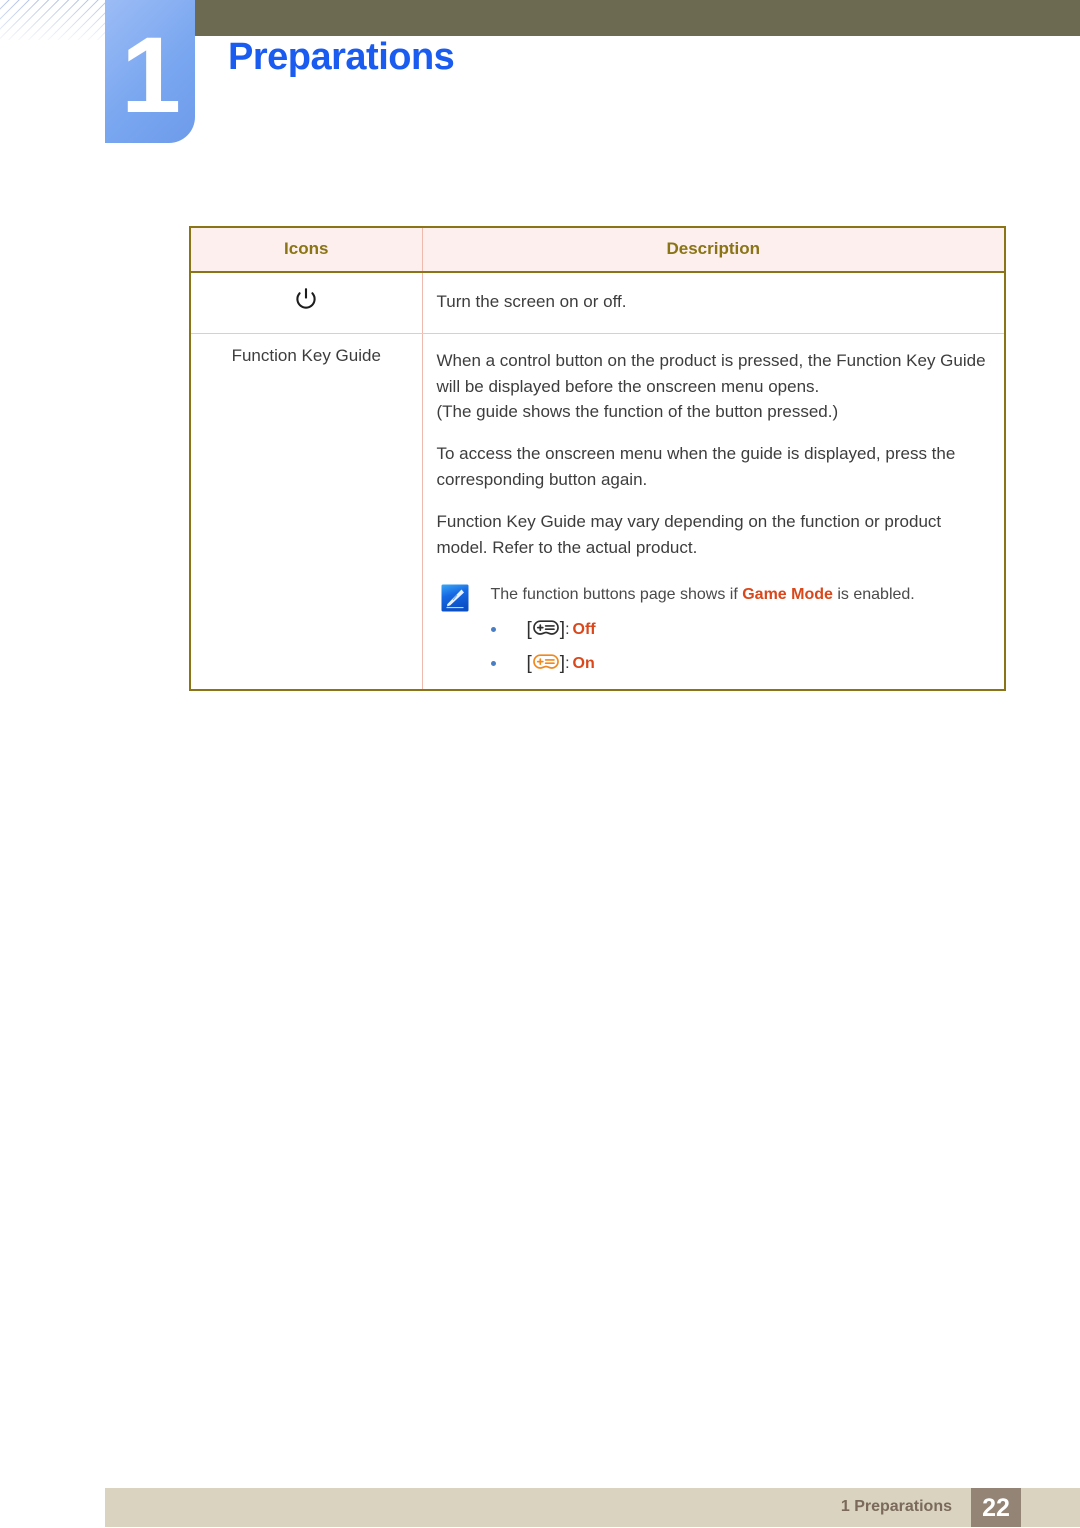  I want to click on note-pencil-icon, so click(455, 598).